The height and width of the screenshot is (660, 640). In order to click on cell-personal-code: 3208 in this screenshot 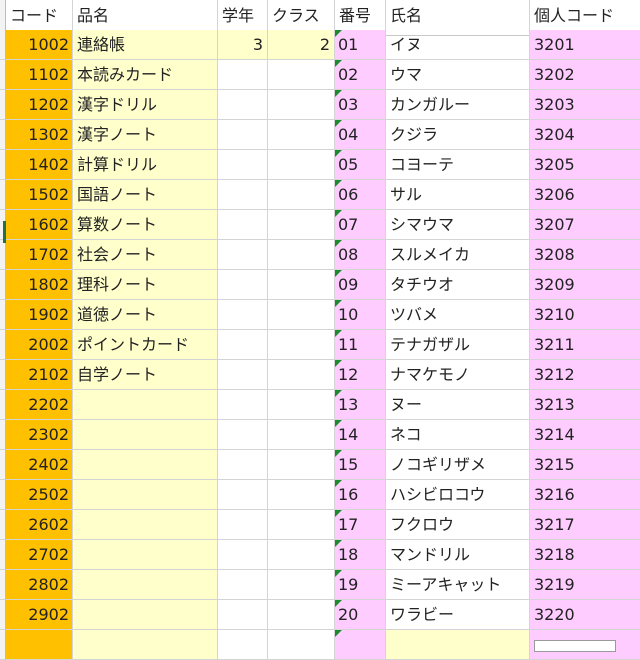, I will do `click(585, 255)`.